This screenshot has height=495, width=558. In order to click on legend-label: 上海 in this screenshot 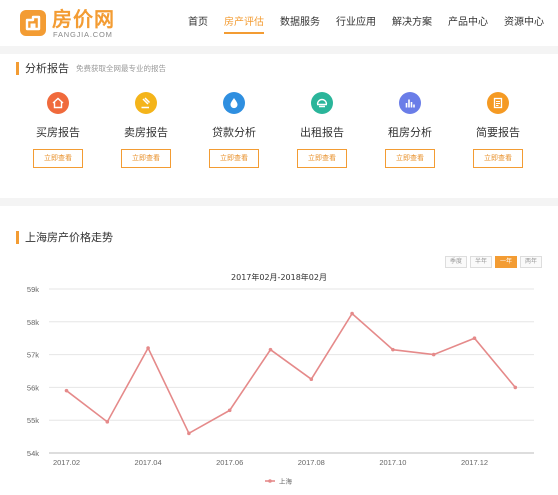, I will do `click(286, 481)`.